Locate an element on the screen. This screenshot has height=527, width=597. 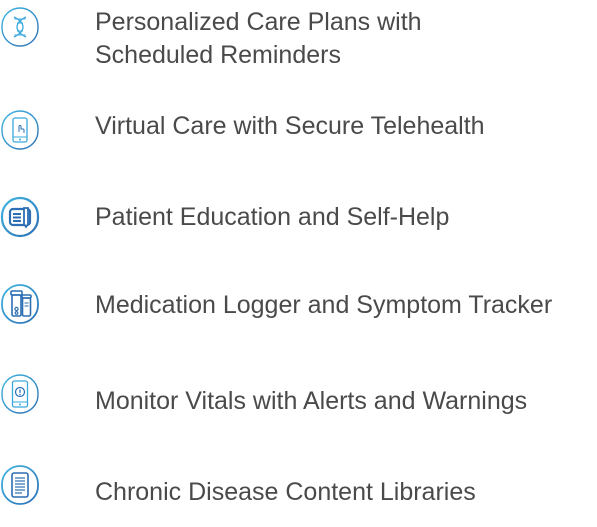
feature-label-line: Medication Logger and Symptom Tracker is located at coordinates (324, 305).